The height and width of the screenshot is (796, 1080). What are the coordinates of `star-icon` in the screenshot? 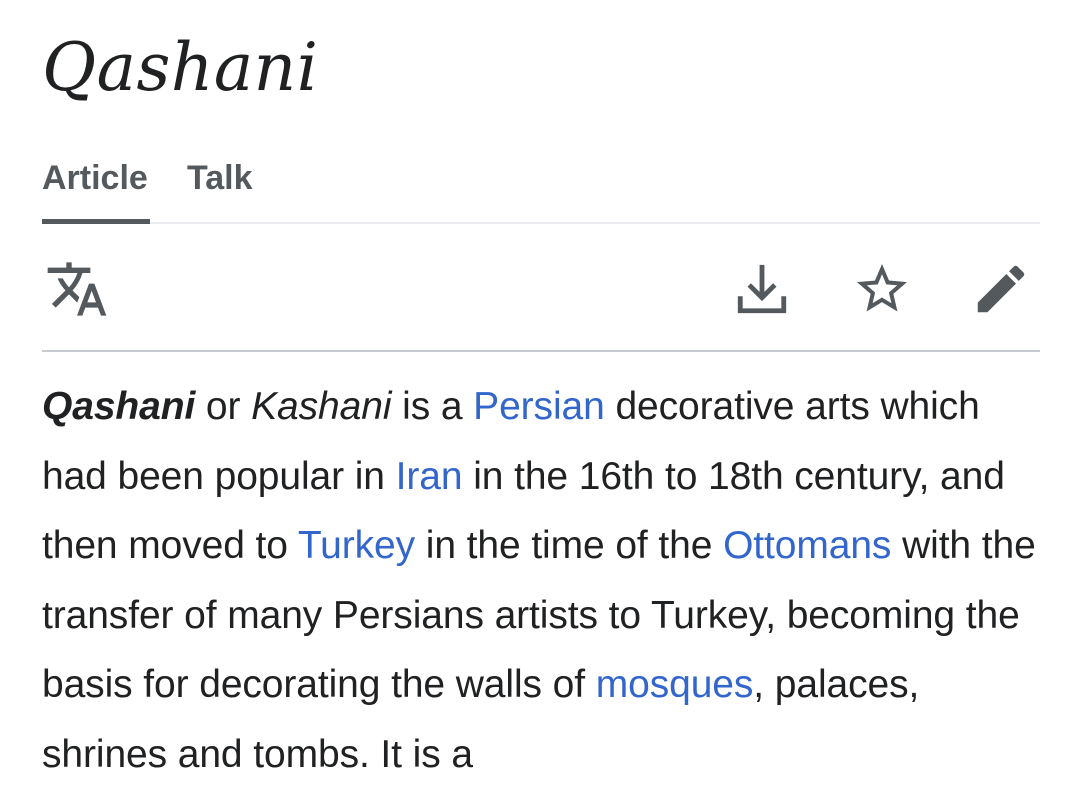 It's located at (882, 288).